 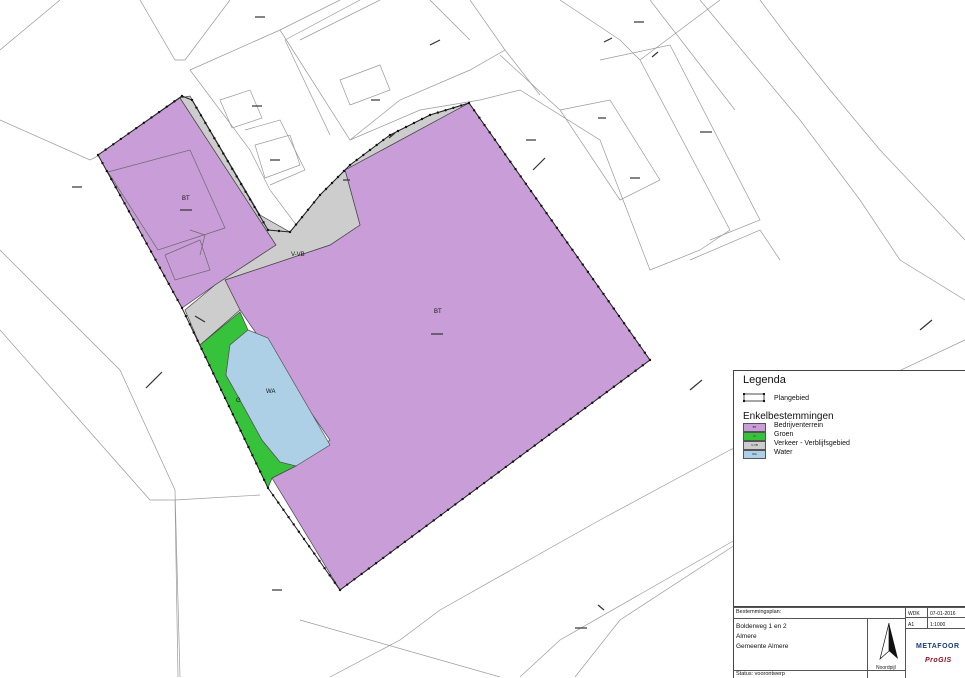 I want to click on legend-title: Legenda, so click(x=764, y=380).